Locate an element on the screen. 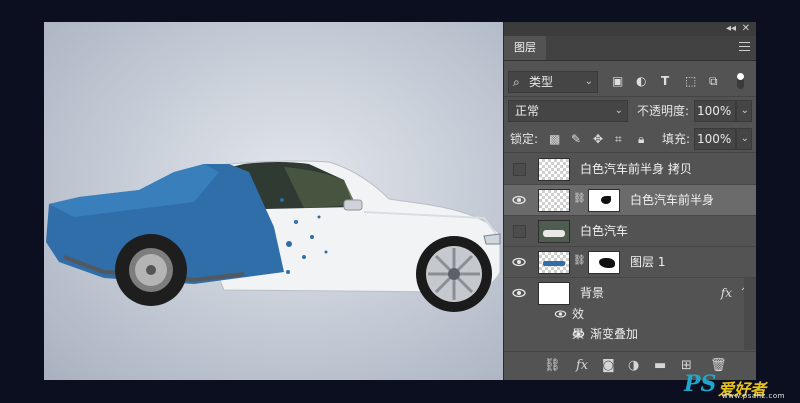  fill-label: 填充: is located at coordinates (676, 139).